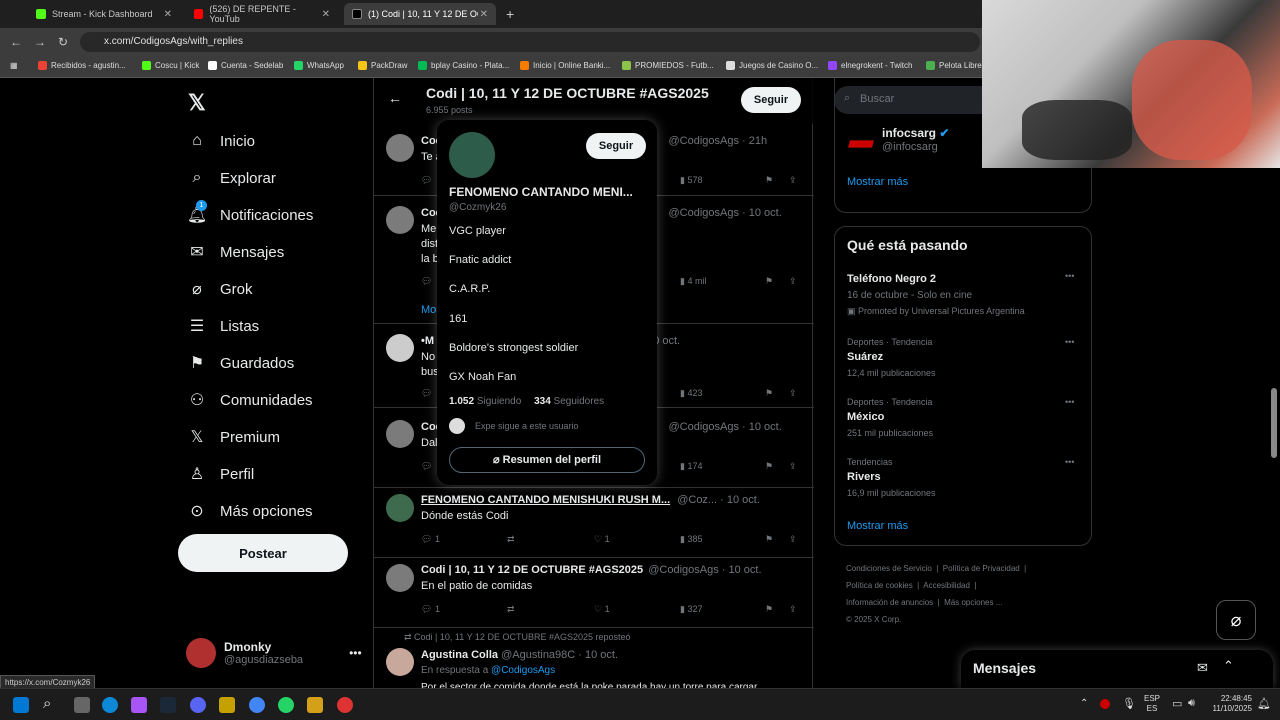  Describe the element at coordinates (1177, 703) in the screenshot. I see `network-icon: ▭` at that location.